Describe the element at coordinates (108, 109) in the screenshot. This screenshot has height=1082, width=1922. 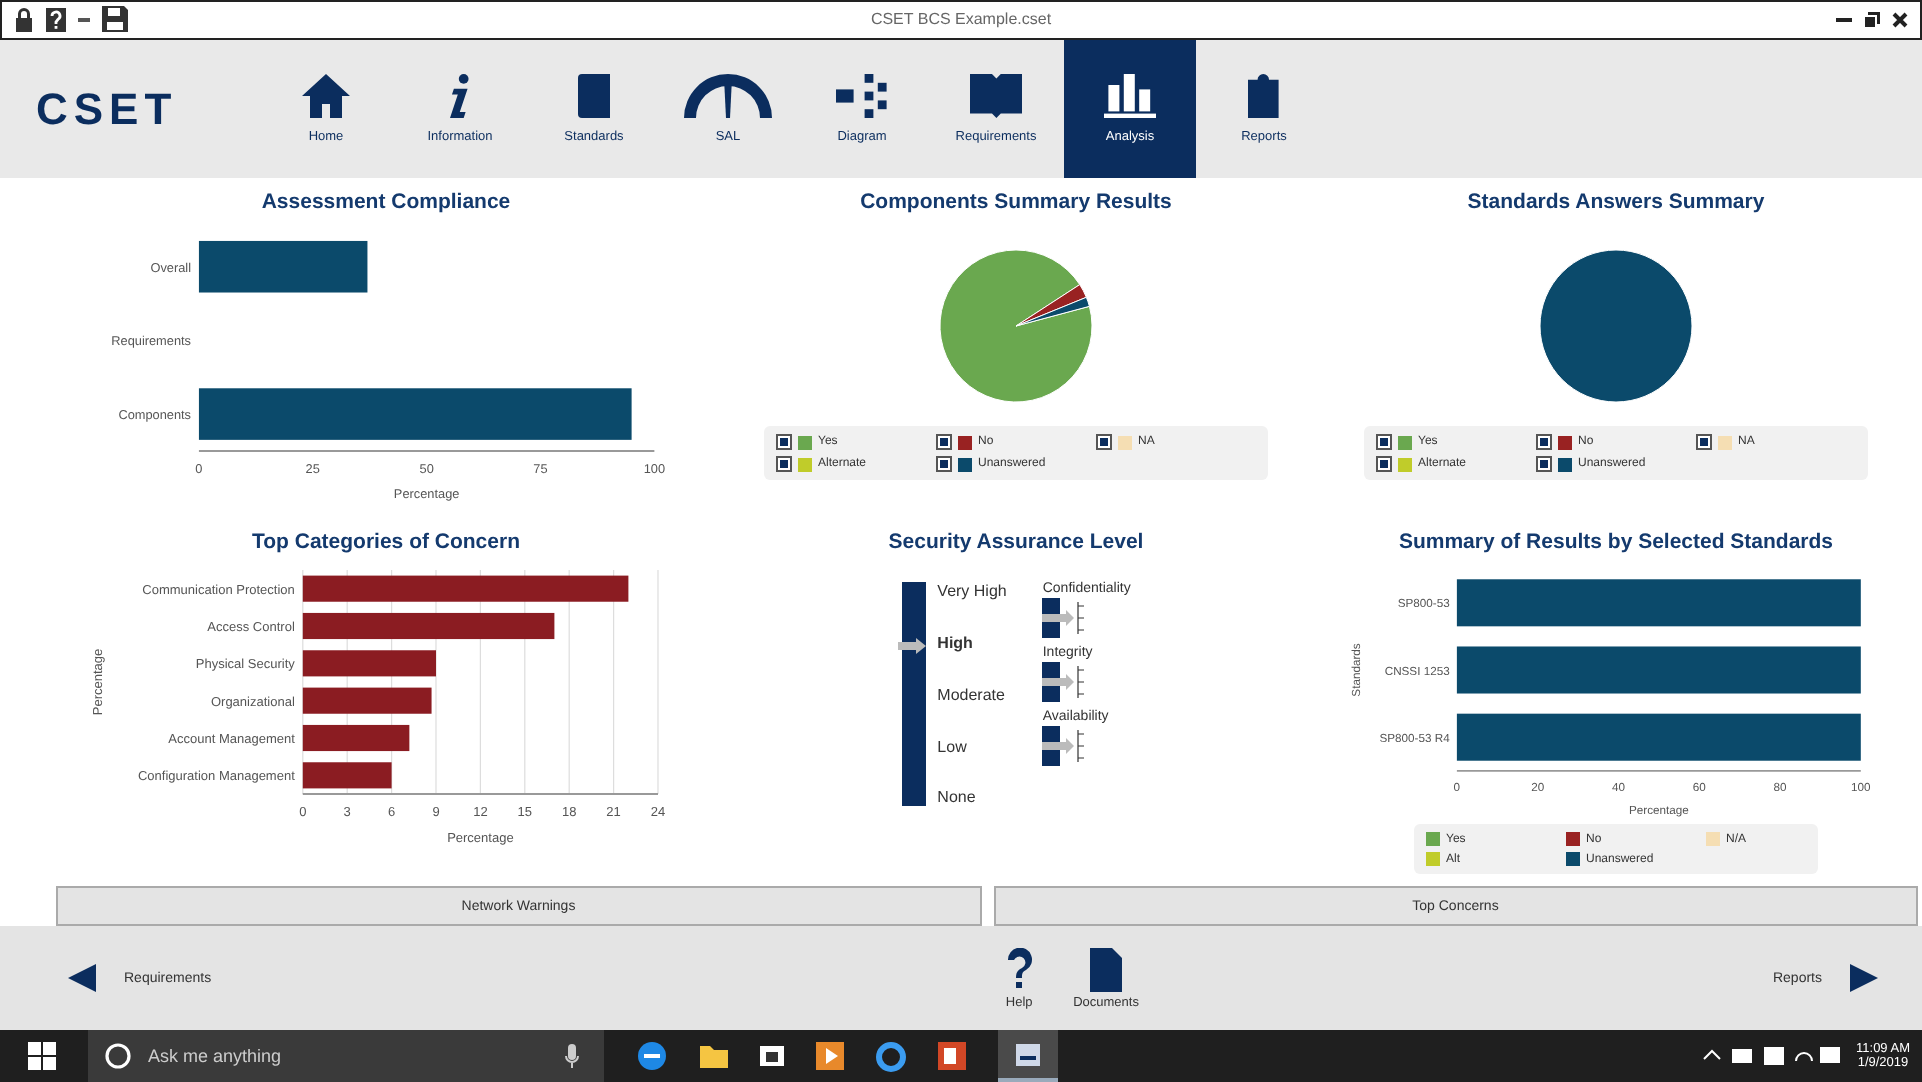
I see `app-logo: CSET` at that location.